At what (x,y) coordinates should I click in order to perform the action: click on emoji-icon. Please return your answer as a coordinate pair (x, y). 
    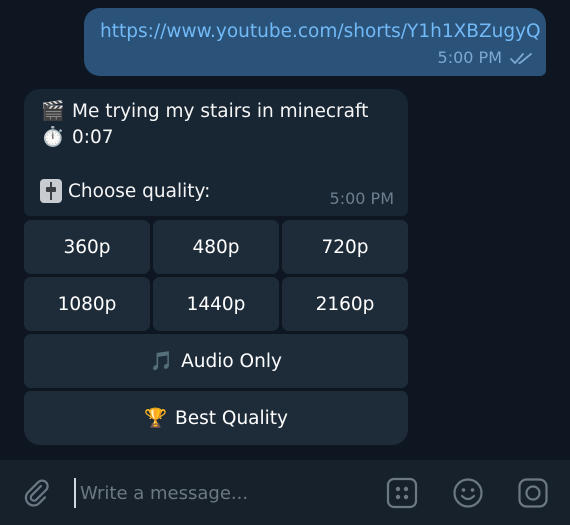
    Looking at the image, I should click on (468, 493).